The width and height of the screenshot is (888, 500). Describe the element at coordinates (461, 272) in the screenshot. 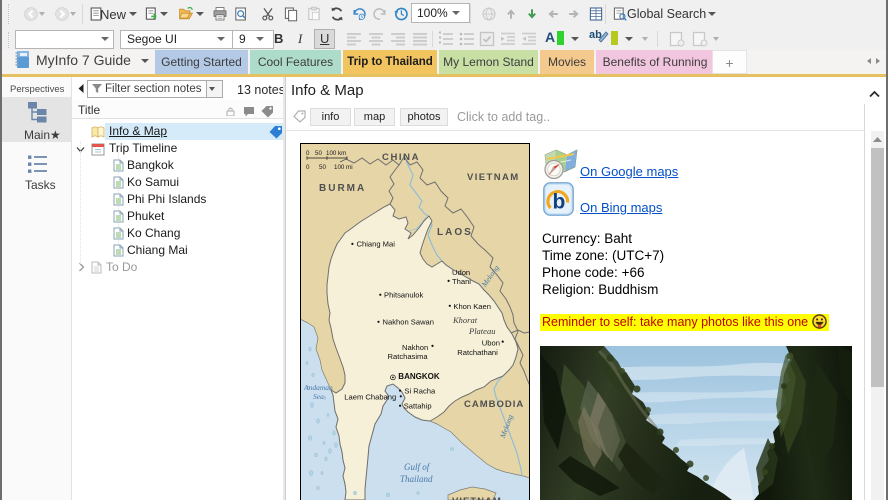

I see `svg-text: Udon` at that location.